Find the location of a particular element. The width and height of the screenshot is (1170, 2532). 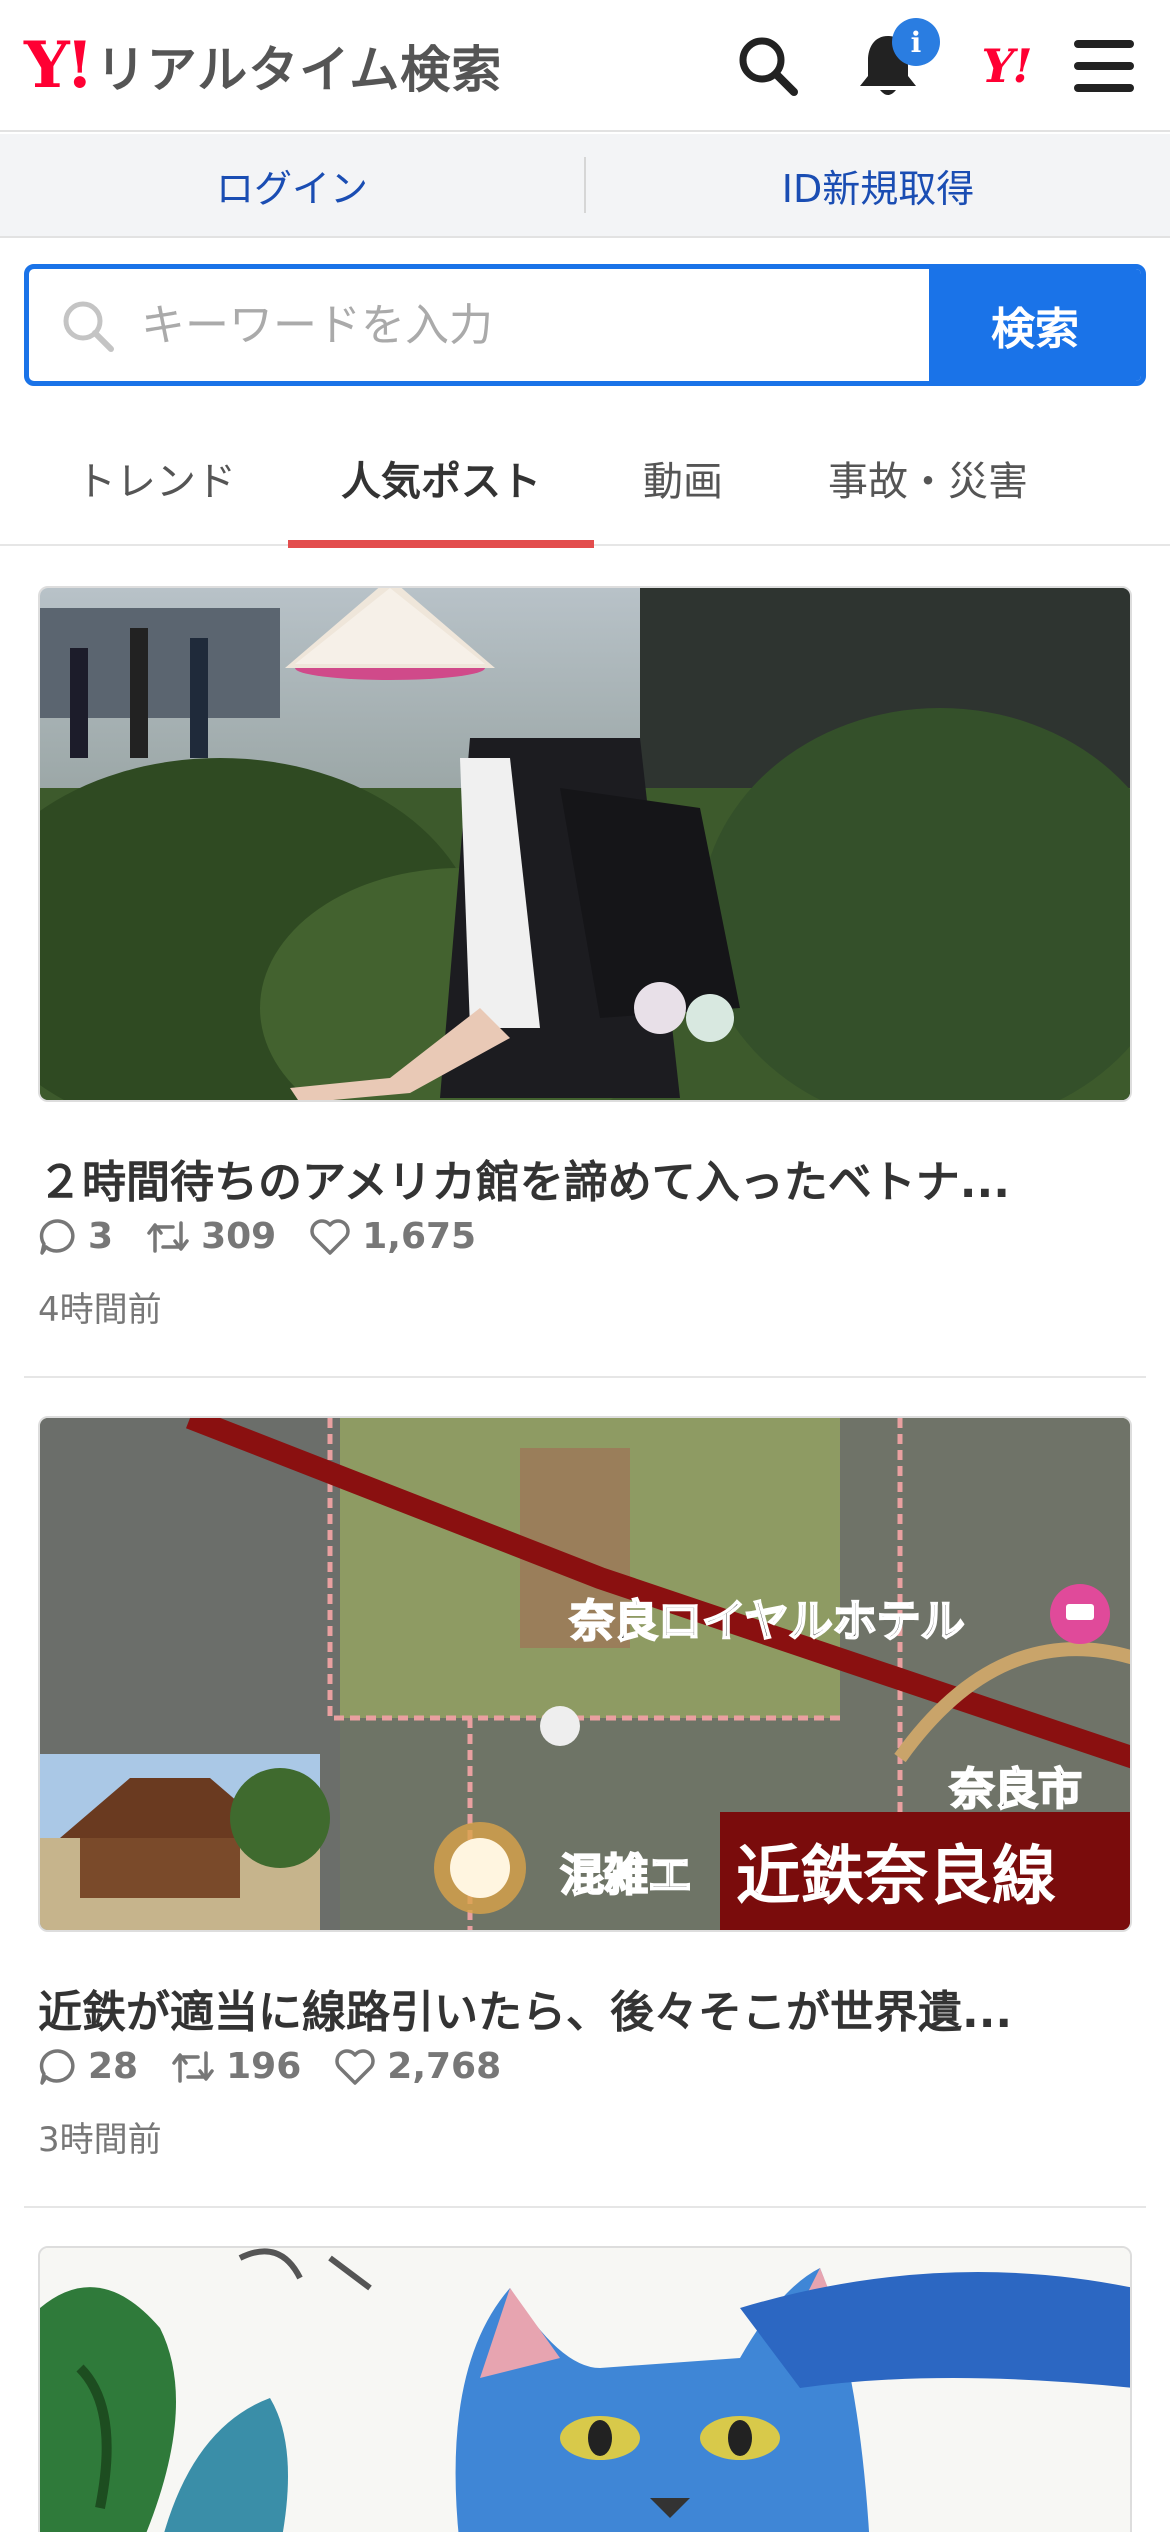

category-tabs: トレンド 人気ポスト 動画 事故・災害 is located at coordinates (585, 479).